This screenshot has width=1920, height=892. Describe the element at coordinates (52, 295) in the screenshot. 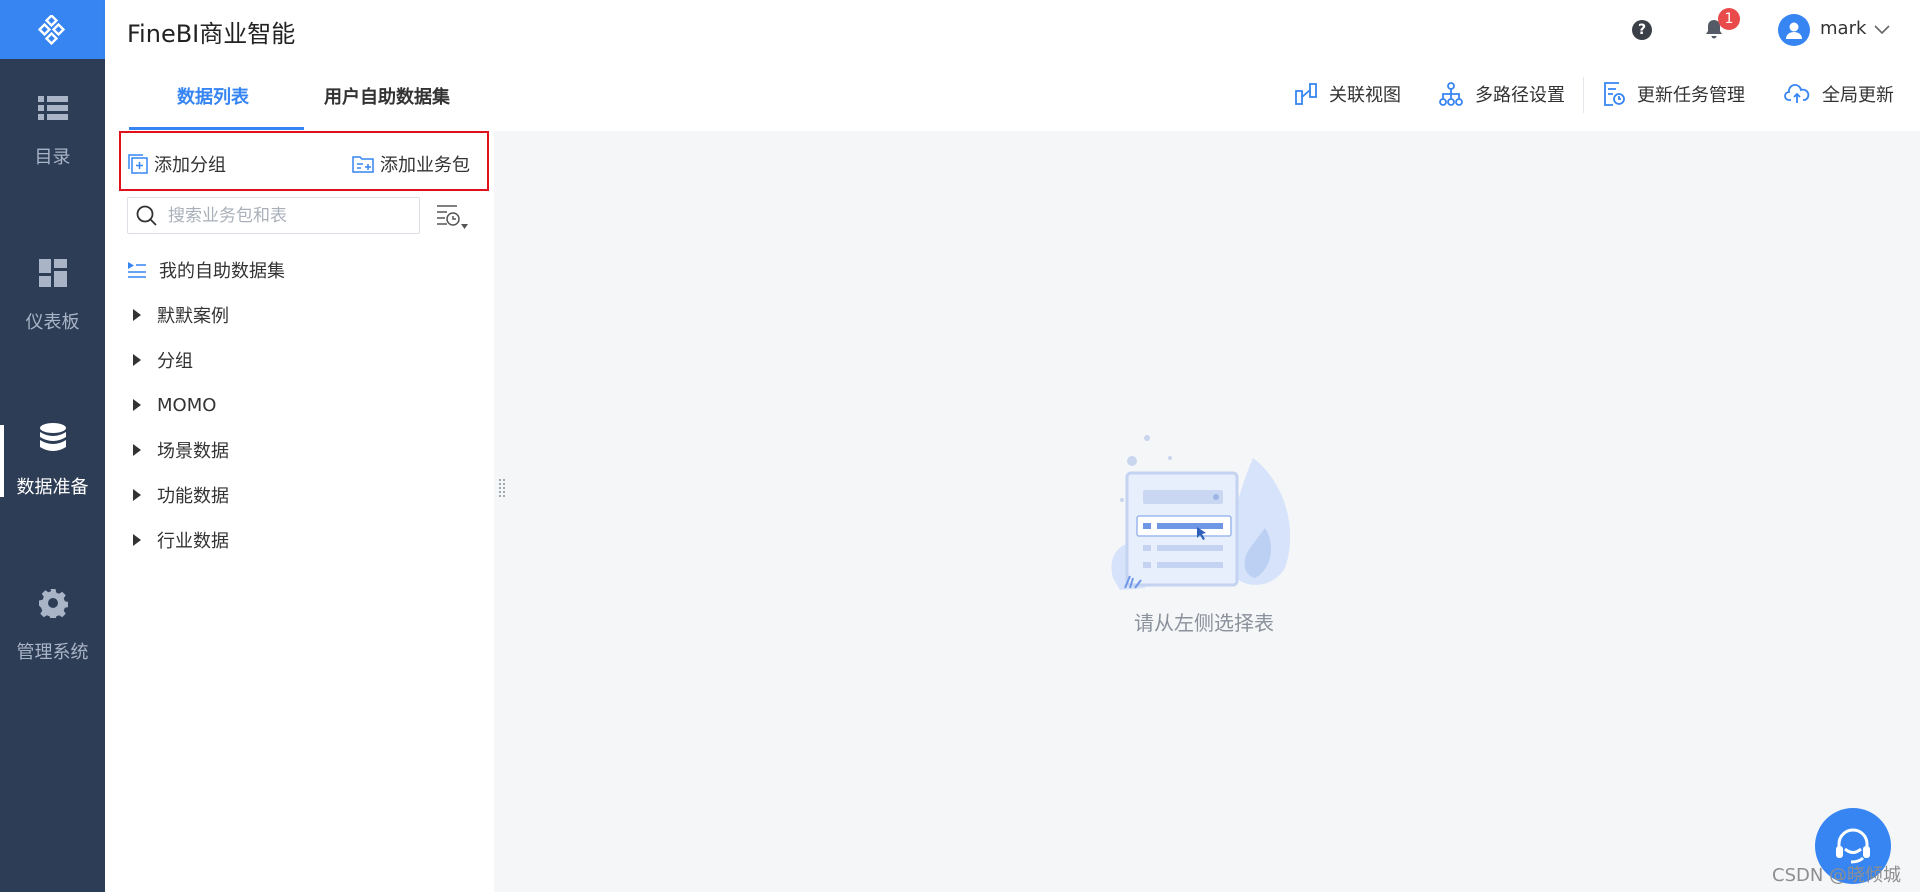

I see `sidebar-item-dashboard: 仪表板` at that location.